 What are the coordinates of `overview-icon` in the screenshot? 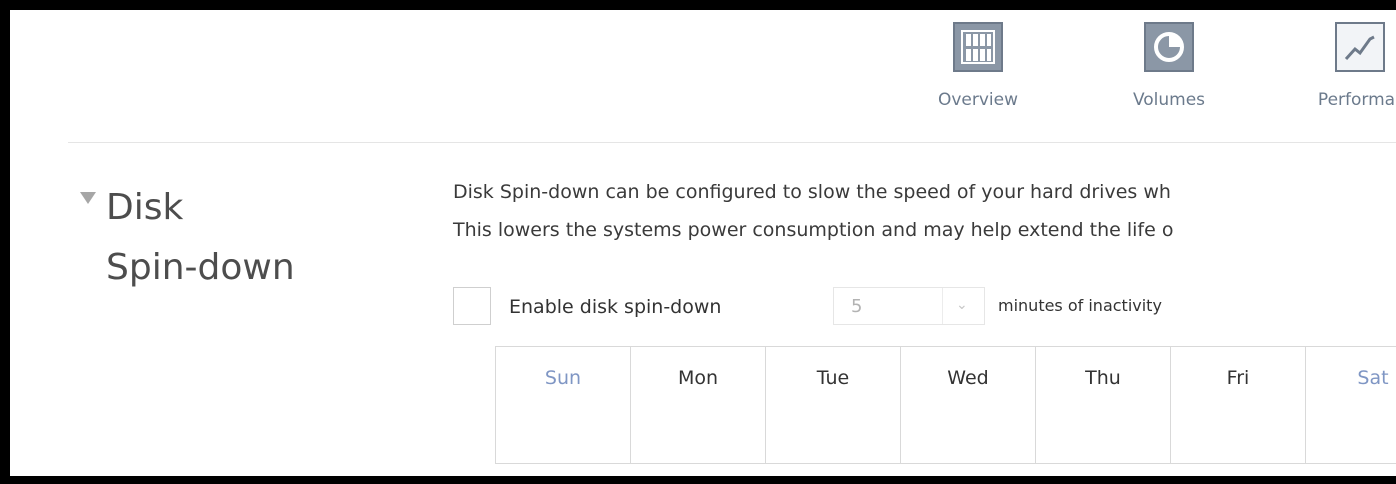 It's located at (978, 47).